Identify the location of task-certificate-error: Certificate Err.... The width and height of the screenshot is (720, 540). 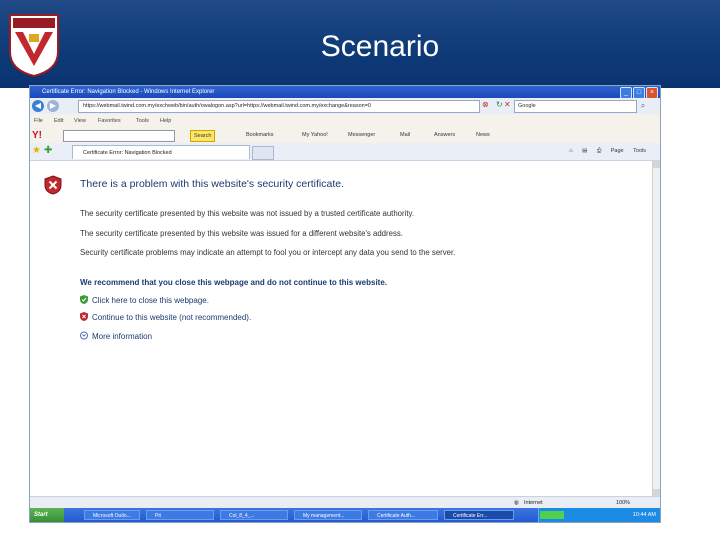
(479, 515).